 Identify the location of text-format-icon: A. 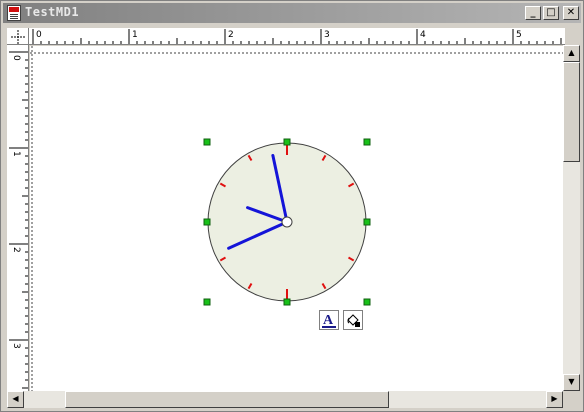
(329, 320).